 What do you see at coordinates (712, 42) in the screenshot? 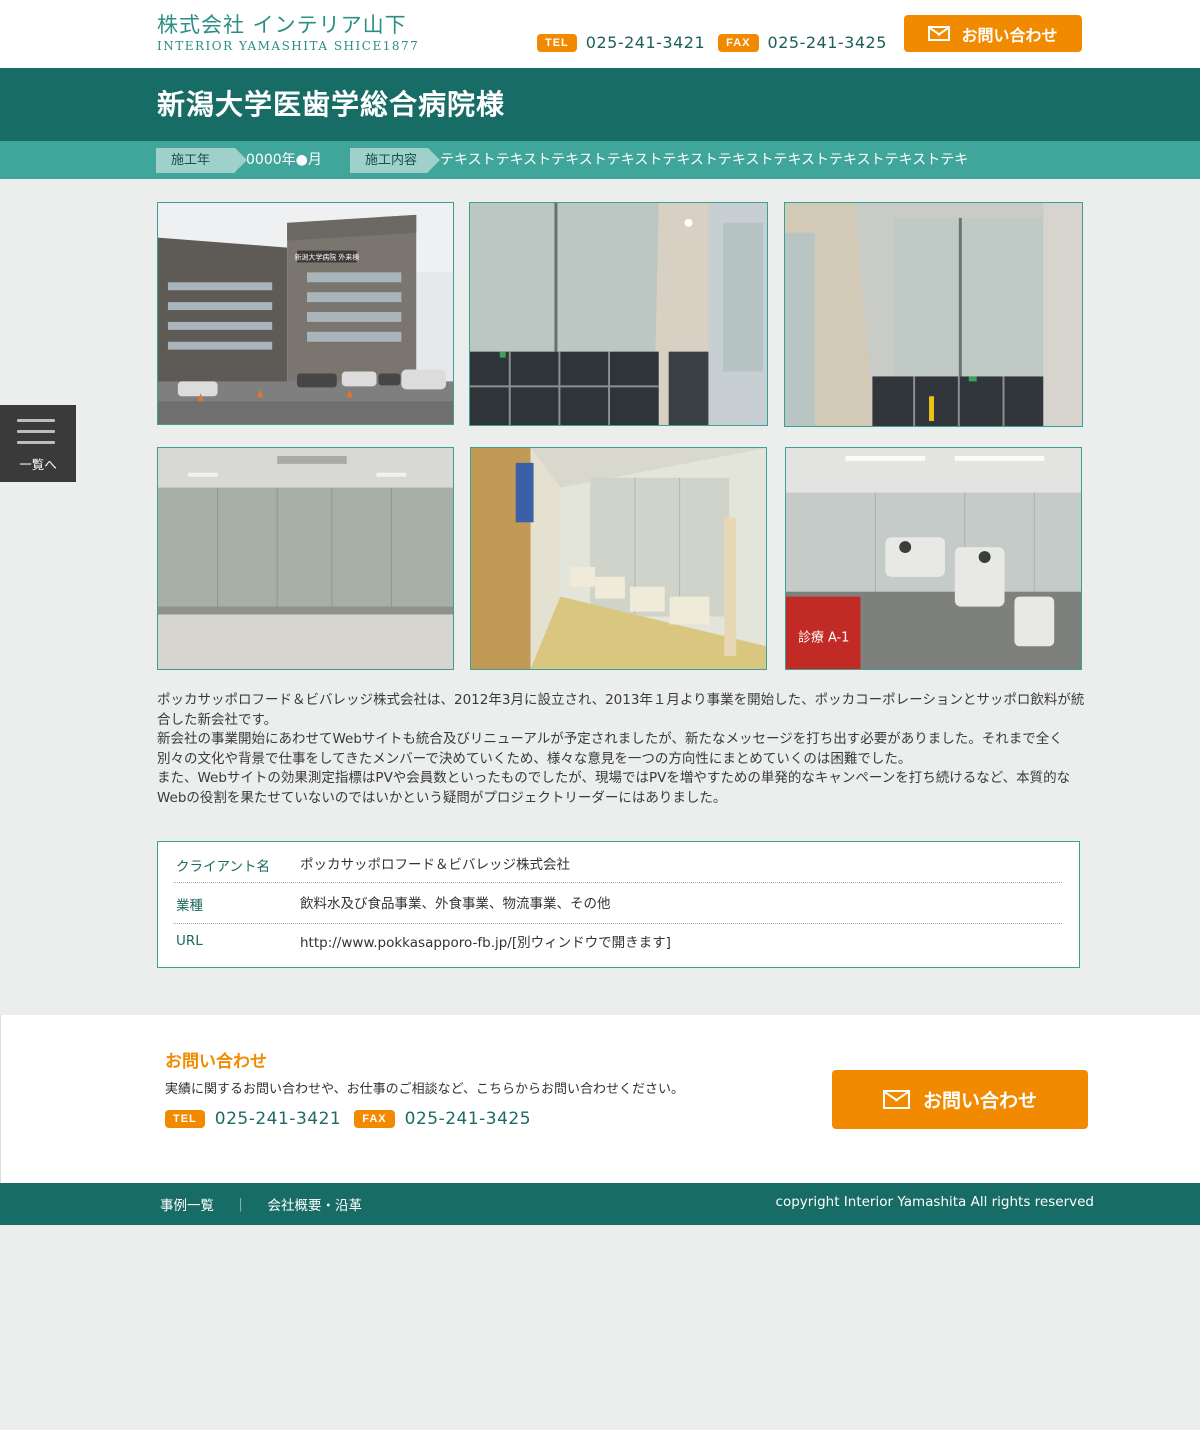
I see `header-contact-numbers: TEL 025-241-3421 FAX 025-241-3425` at bounding box center [712, 42].